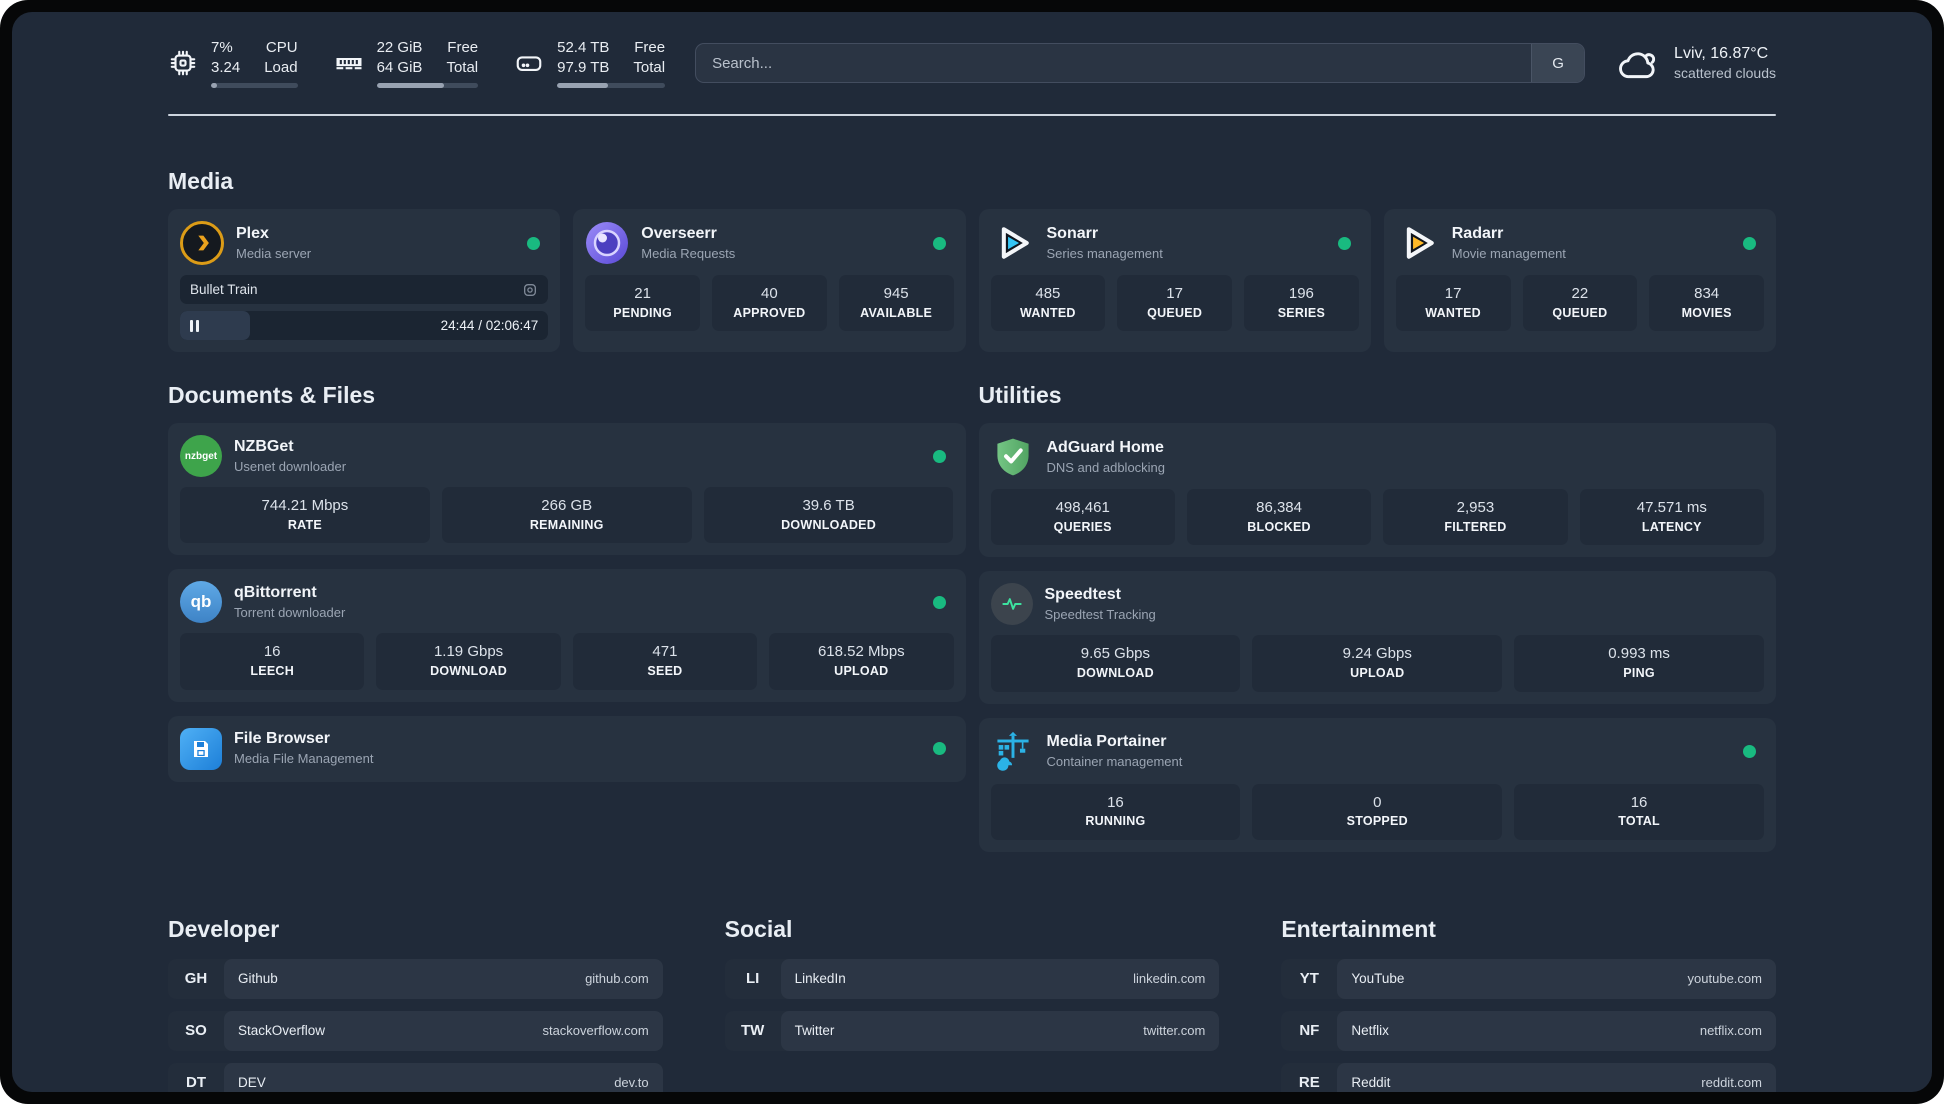  I want to click on card-title: Overseerr, so click(679, 233).